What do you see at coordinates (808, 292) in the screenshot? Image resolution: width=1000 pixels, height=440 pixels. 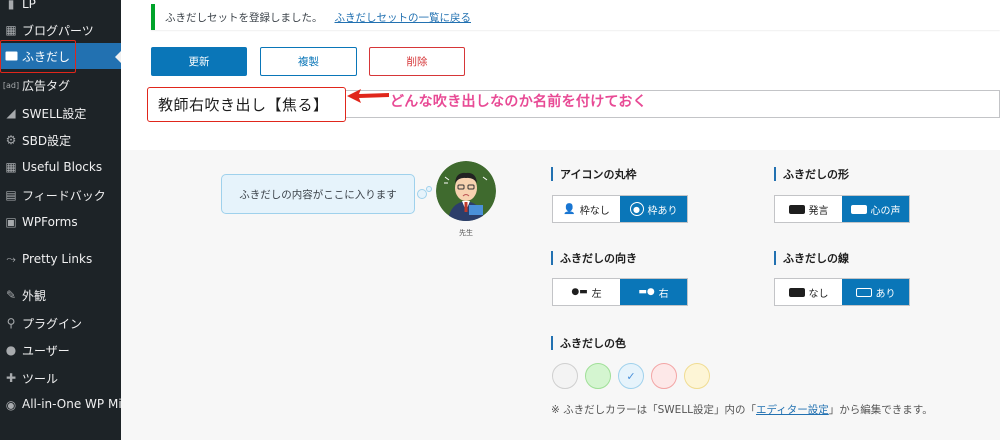 I see `border-off-option: なし` at bounding box center [808, 292].